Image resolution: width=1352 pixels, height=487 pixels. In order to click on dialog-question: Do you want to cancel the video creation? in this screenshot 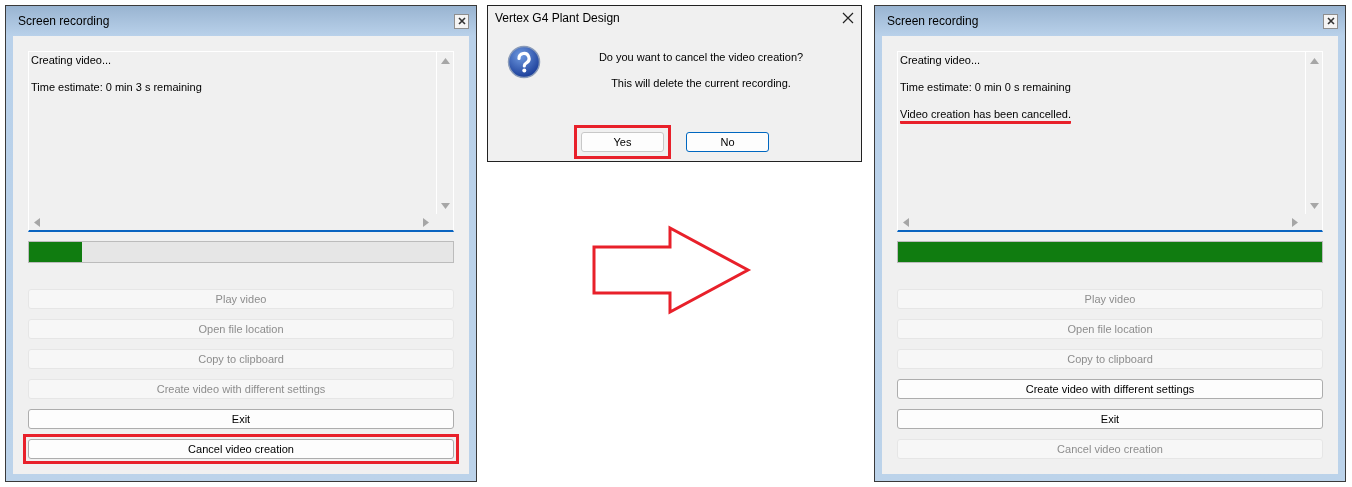, I will do `click(701, 57)`.